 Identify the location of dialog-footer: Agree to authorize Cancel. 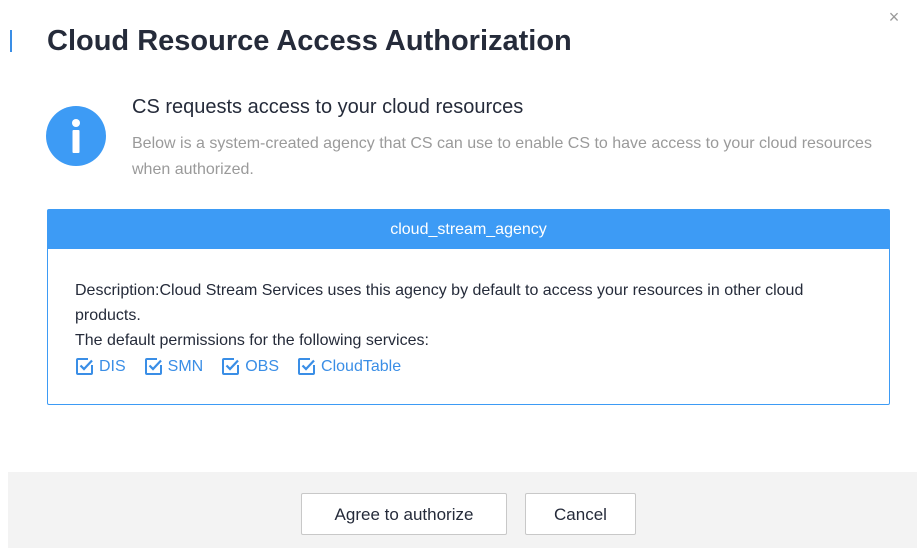
(462, 510).